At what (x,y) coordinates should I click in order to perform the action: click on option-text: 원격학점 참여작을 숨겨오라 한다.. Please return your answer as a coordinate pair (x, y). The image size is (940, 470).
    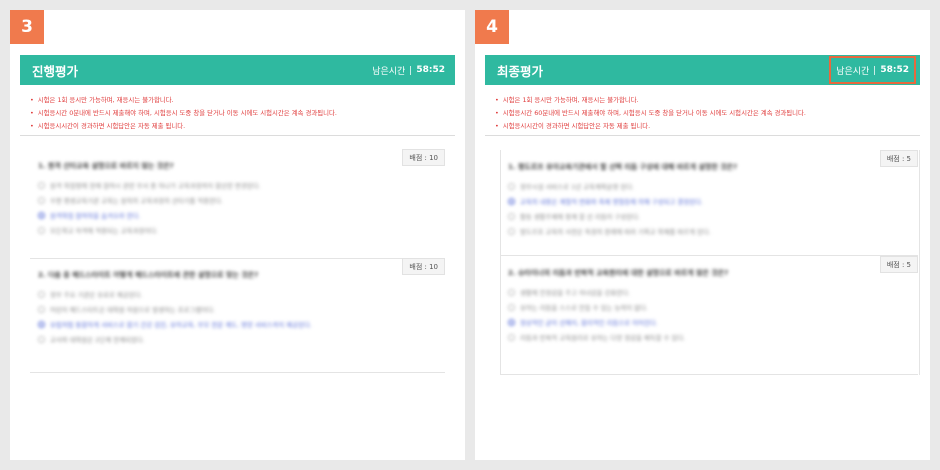
    Looking at the image, I should click on (95, 216).